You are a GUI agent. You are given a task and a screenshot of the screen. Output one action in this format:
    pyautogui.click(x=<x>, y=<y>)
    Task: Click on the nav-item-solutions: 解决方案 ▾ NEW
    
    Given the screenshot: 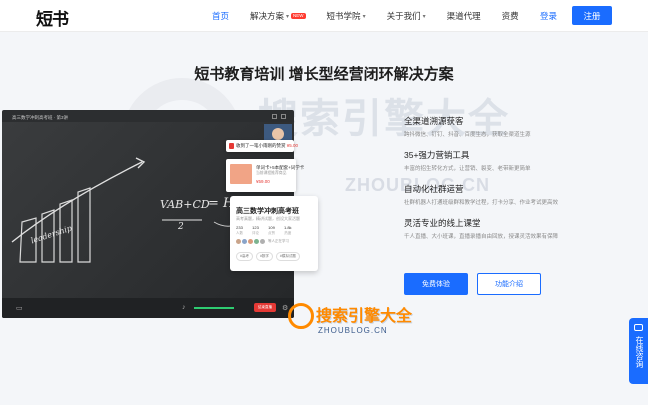 What is the action you would take?
    pyautogui.click(x=278, y=16)
    